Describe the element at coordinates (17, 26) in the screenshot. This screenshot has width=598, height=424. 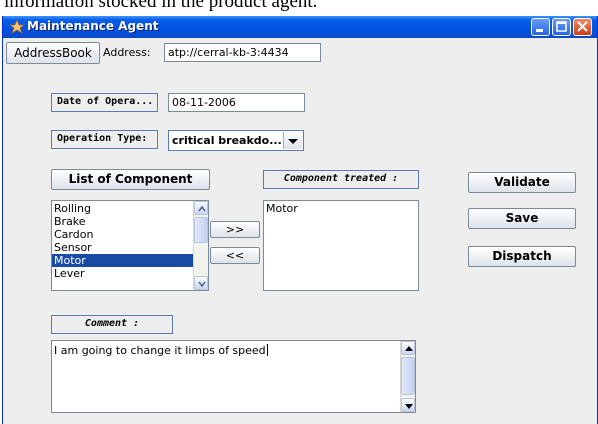
I see `java-app-icon` at that location.